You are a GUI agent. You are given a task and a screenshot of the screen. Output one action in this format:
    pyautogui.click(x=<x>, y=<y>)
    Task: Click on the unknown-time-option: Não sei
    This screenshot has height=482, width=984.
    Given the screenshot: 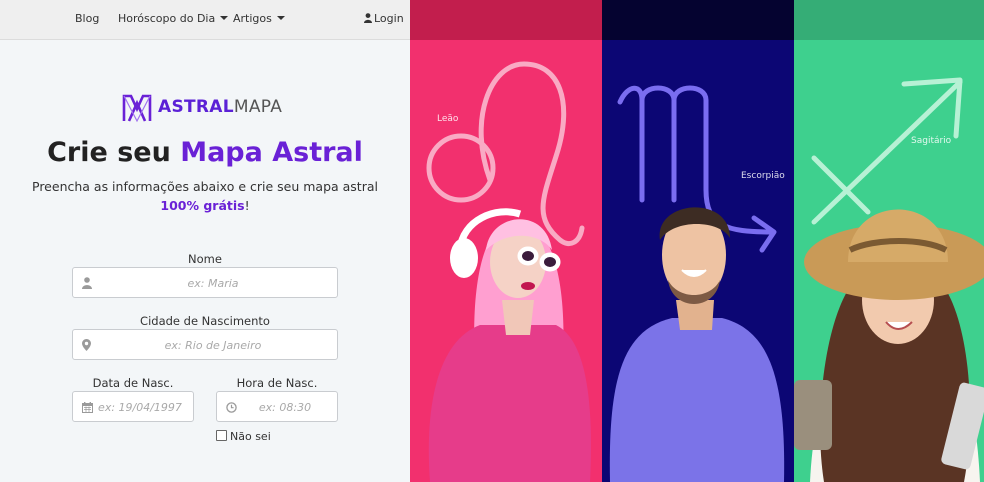 What is the action you would take?
    pyautogui.click(x=243, y=436)
    